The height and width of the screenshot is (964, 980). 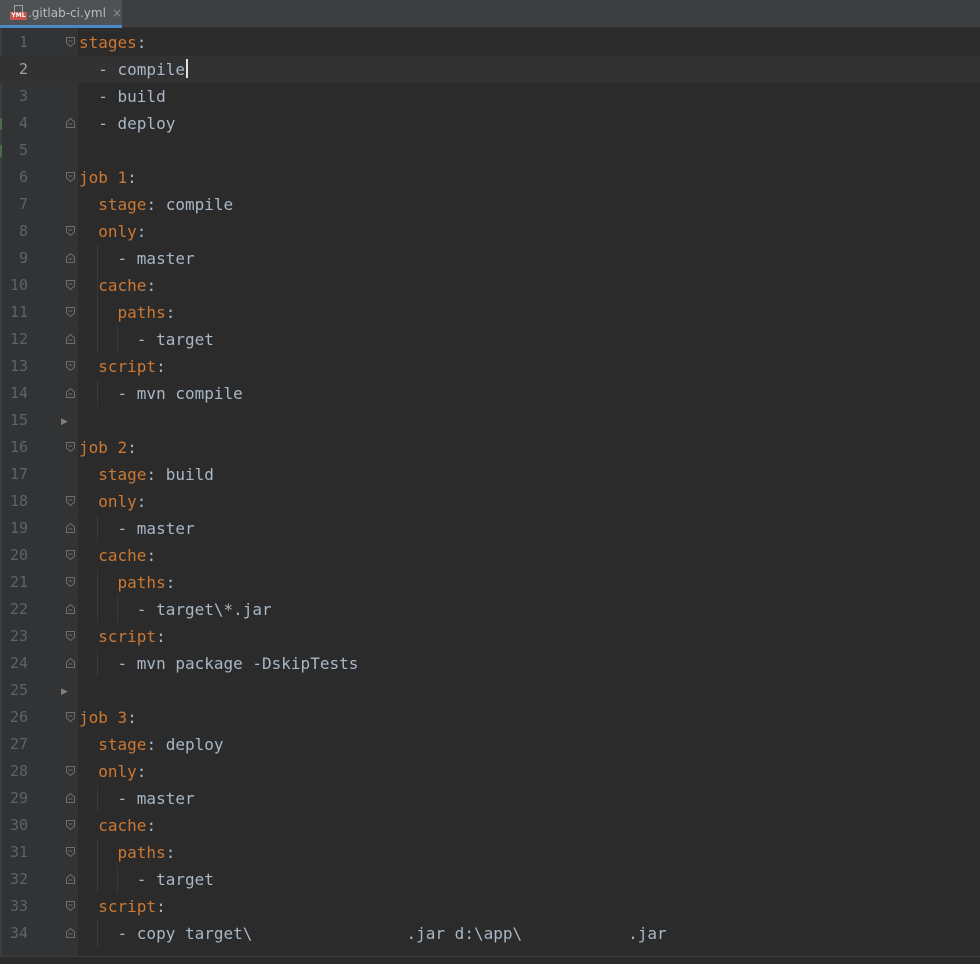 I want to click on horizontal-scrollbar, so click(x=490, y=960).